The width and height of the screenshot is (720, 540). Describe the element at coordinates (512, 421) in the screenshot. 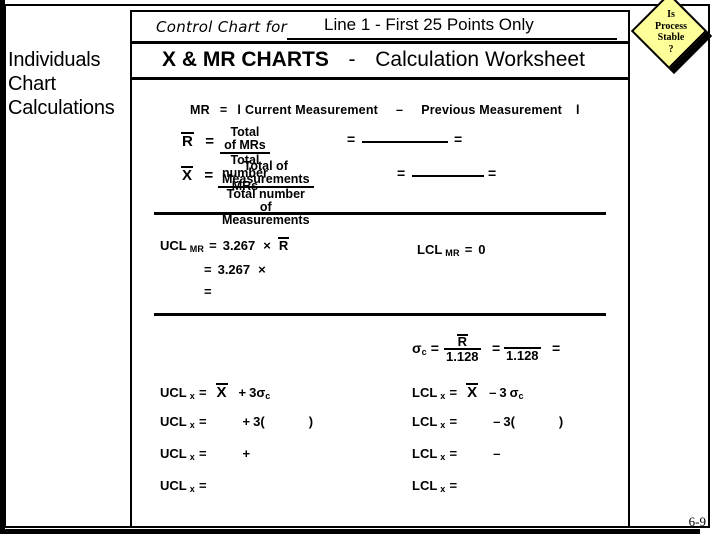

I see `lcl-x-paren-open-2: (` at that location.